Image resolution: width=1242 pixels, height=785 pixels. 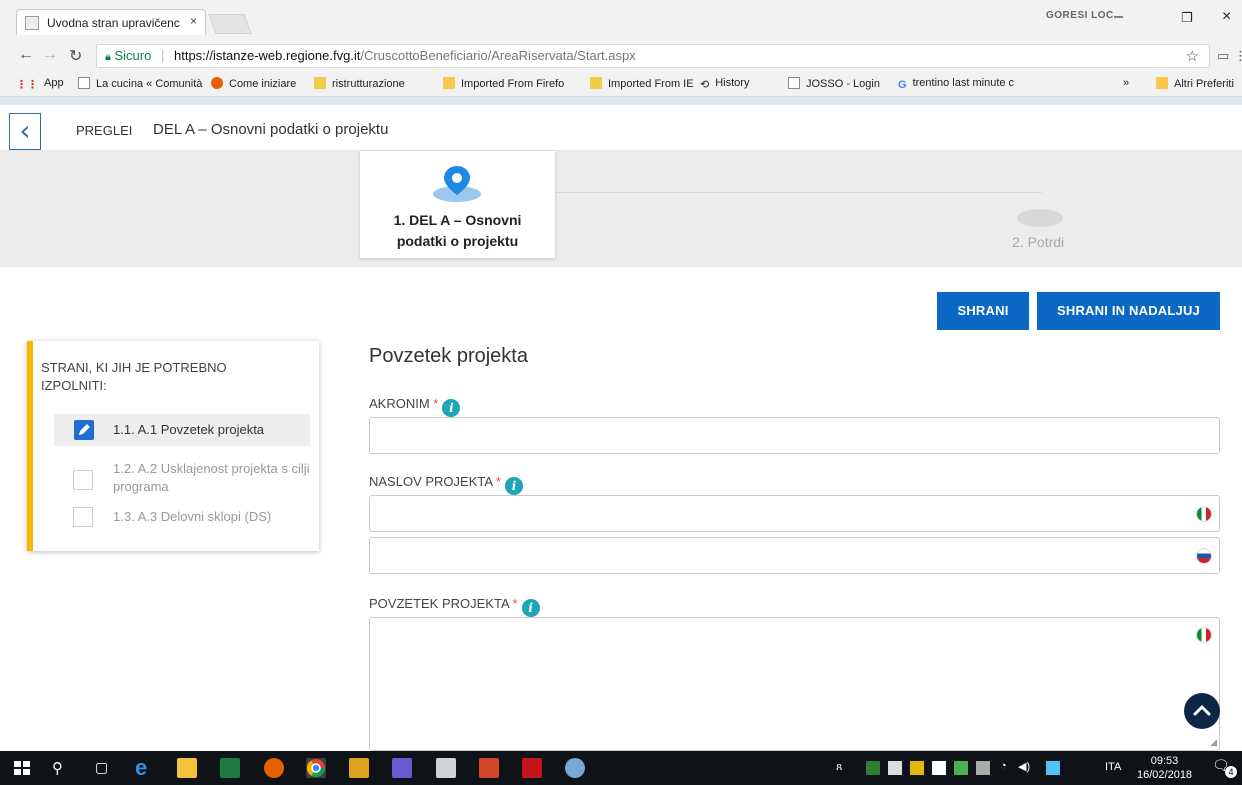 What do you see at coordinates (794, 684) in the screenshot?
I see `povzetek-projekta-textarea: ◢` at bounding box center [794, 684].